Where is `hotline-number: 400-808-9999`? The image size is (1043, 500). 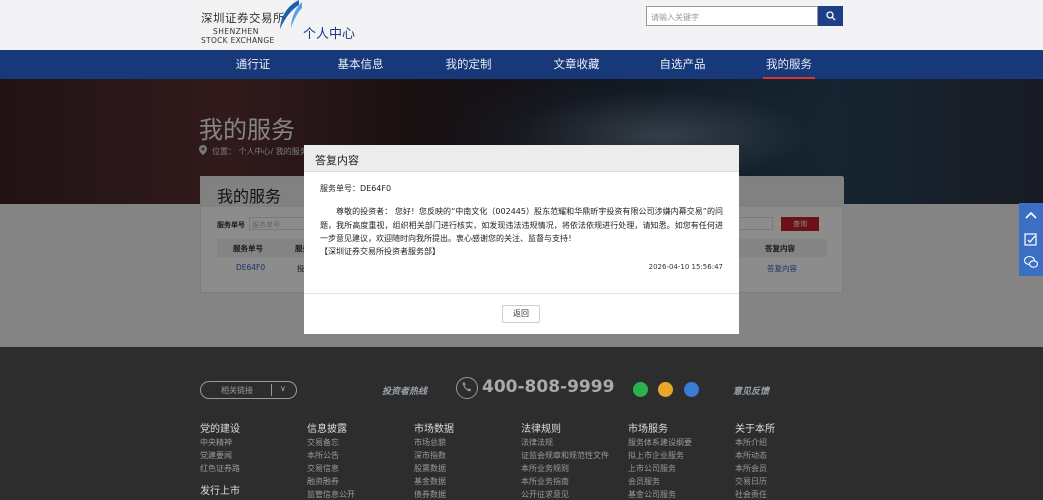
hotline-number: 400-808-9999 is located at coordinates (548, 387).